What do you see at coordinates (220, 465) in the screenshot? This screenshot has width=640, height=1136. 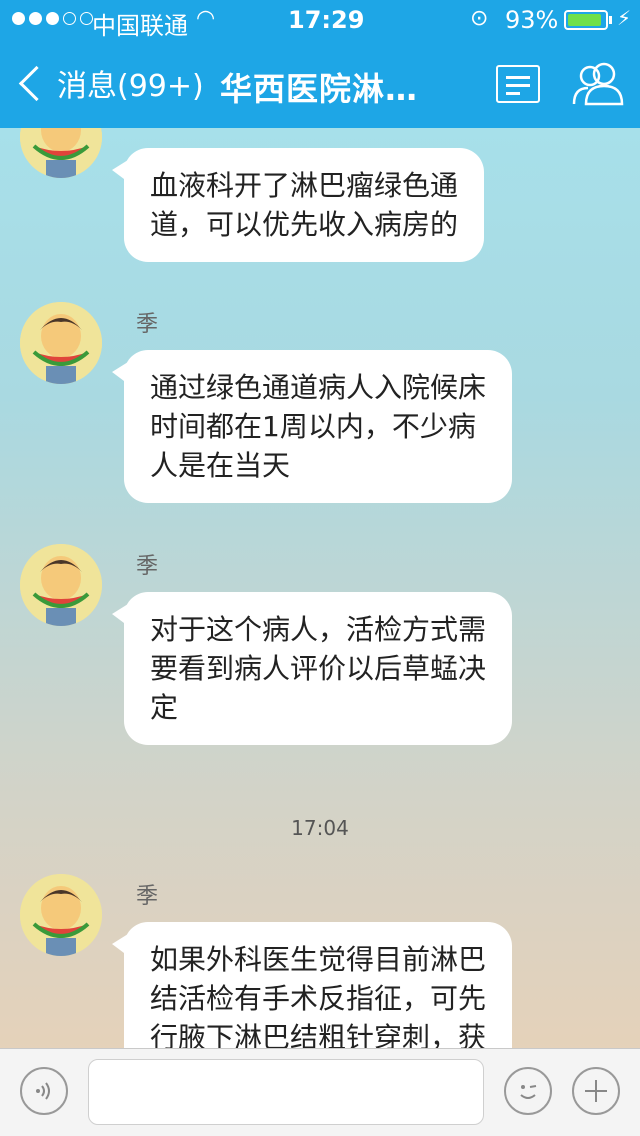 I see `message-line: 人是在当天` at bounding box center [220, 465].